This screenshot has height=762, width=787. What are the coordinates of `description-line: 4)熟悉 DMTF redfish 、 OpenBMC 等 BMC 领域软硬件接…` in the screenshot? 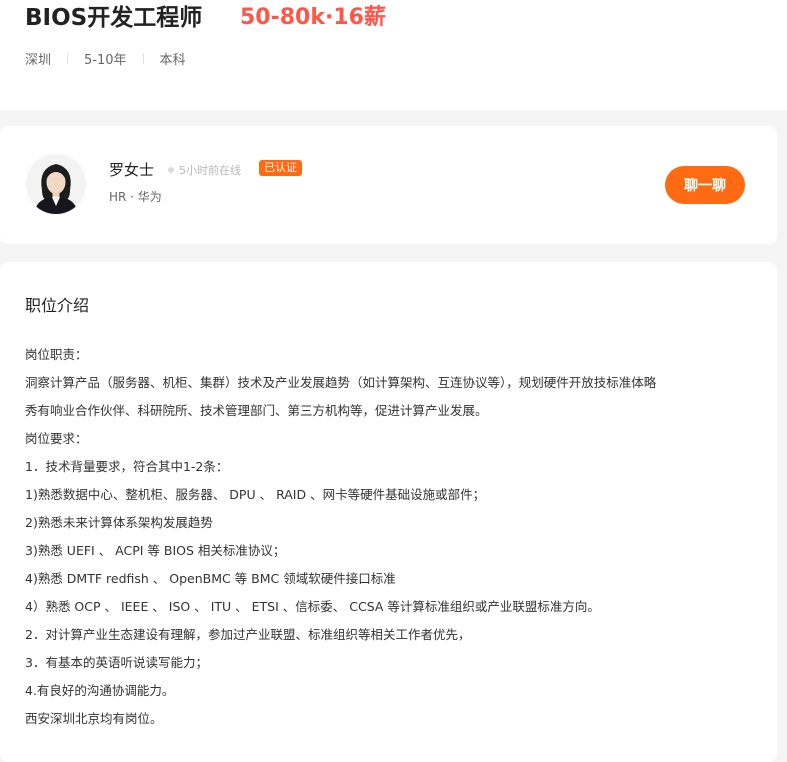 It's located at (210, 578).